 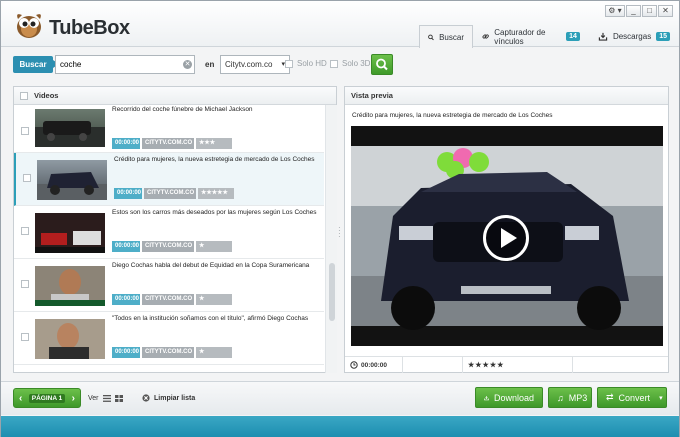 I want to click on mp3-label: MP3, so click(x=578, y=397).